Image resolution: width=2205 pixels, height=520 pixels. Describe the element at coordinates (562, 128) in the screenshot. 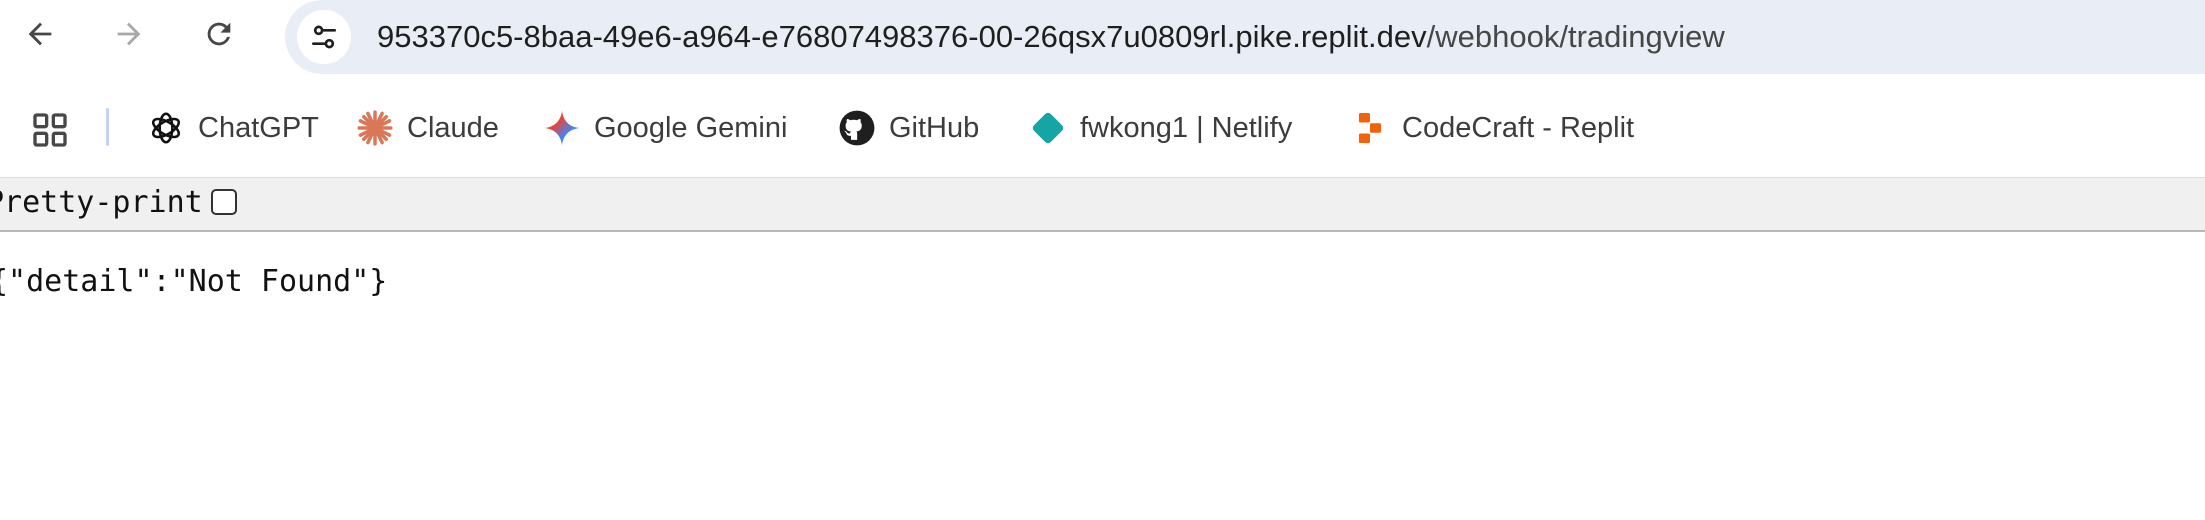

I see `gemini-icon` at that location.